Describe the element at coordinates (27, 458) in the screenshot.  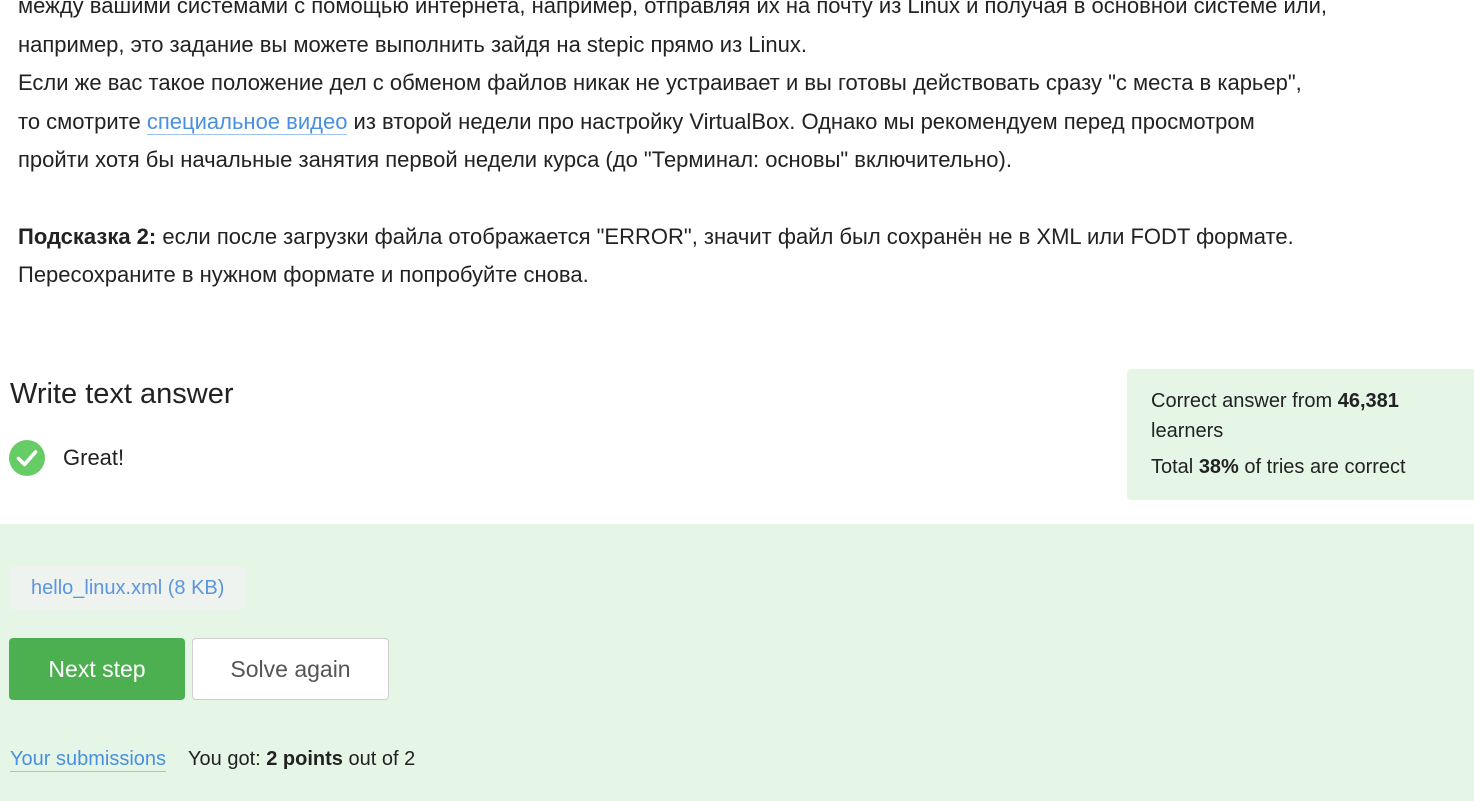
I see `check-circle-icon` at that location.